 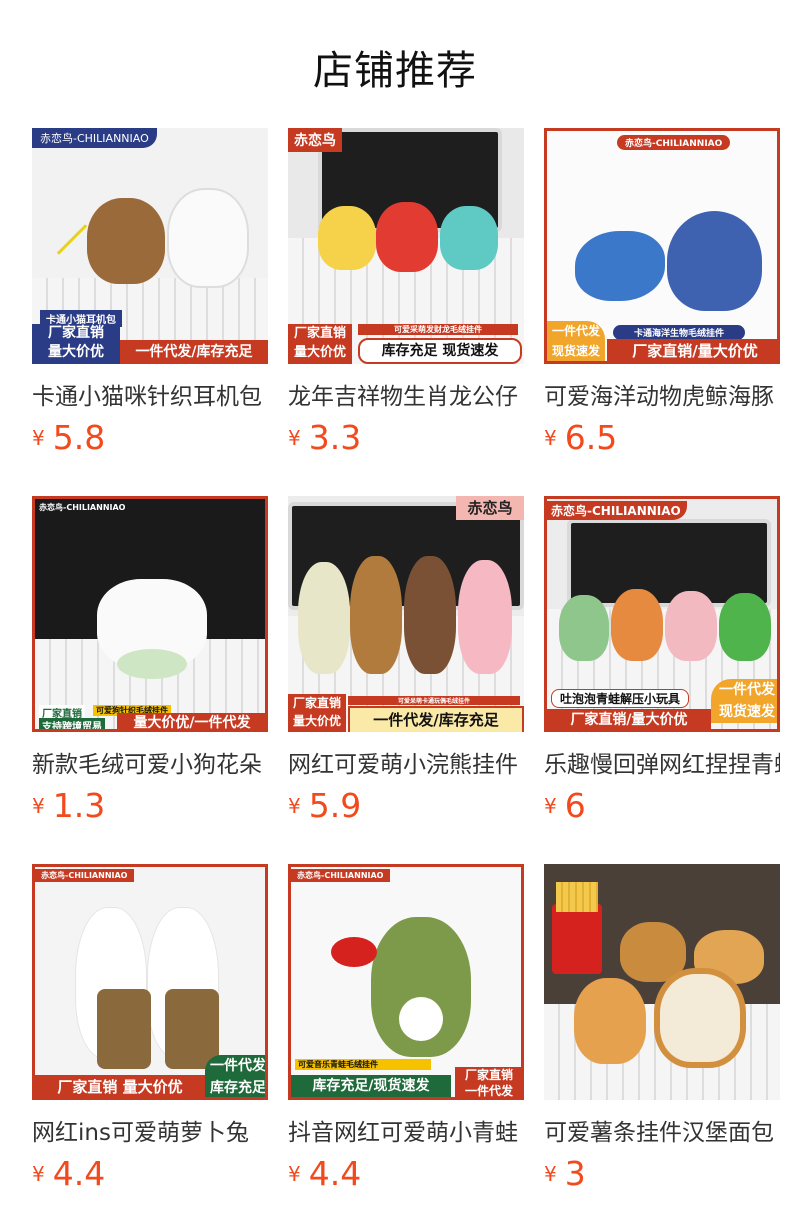 I want to click on brand-tag: 赤恋鸟-CHILIANNIAO, so click(x=94, y=138).